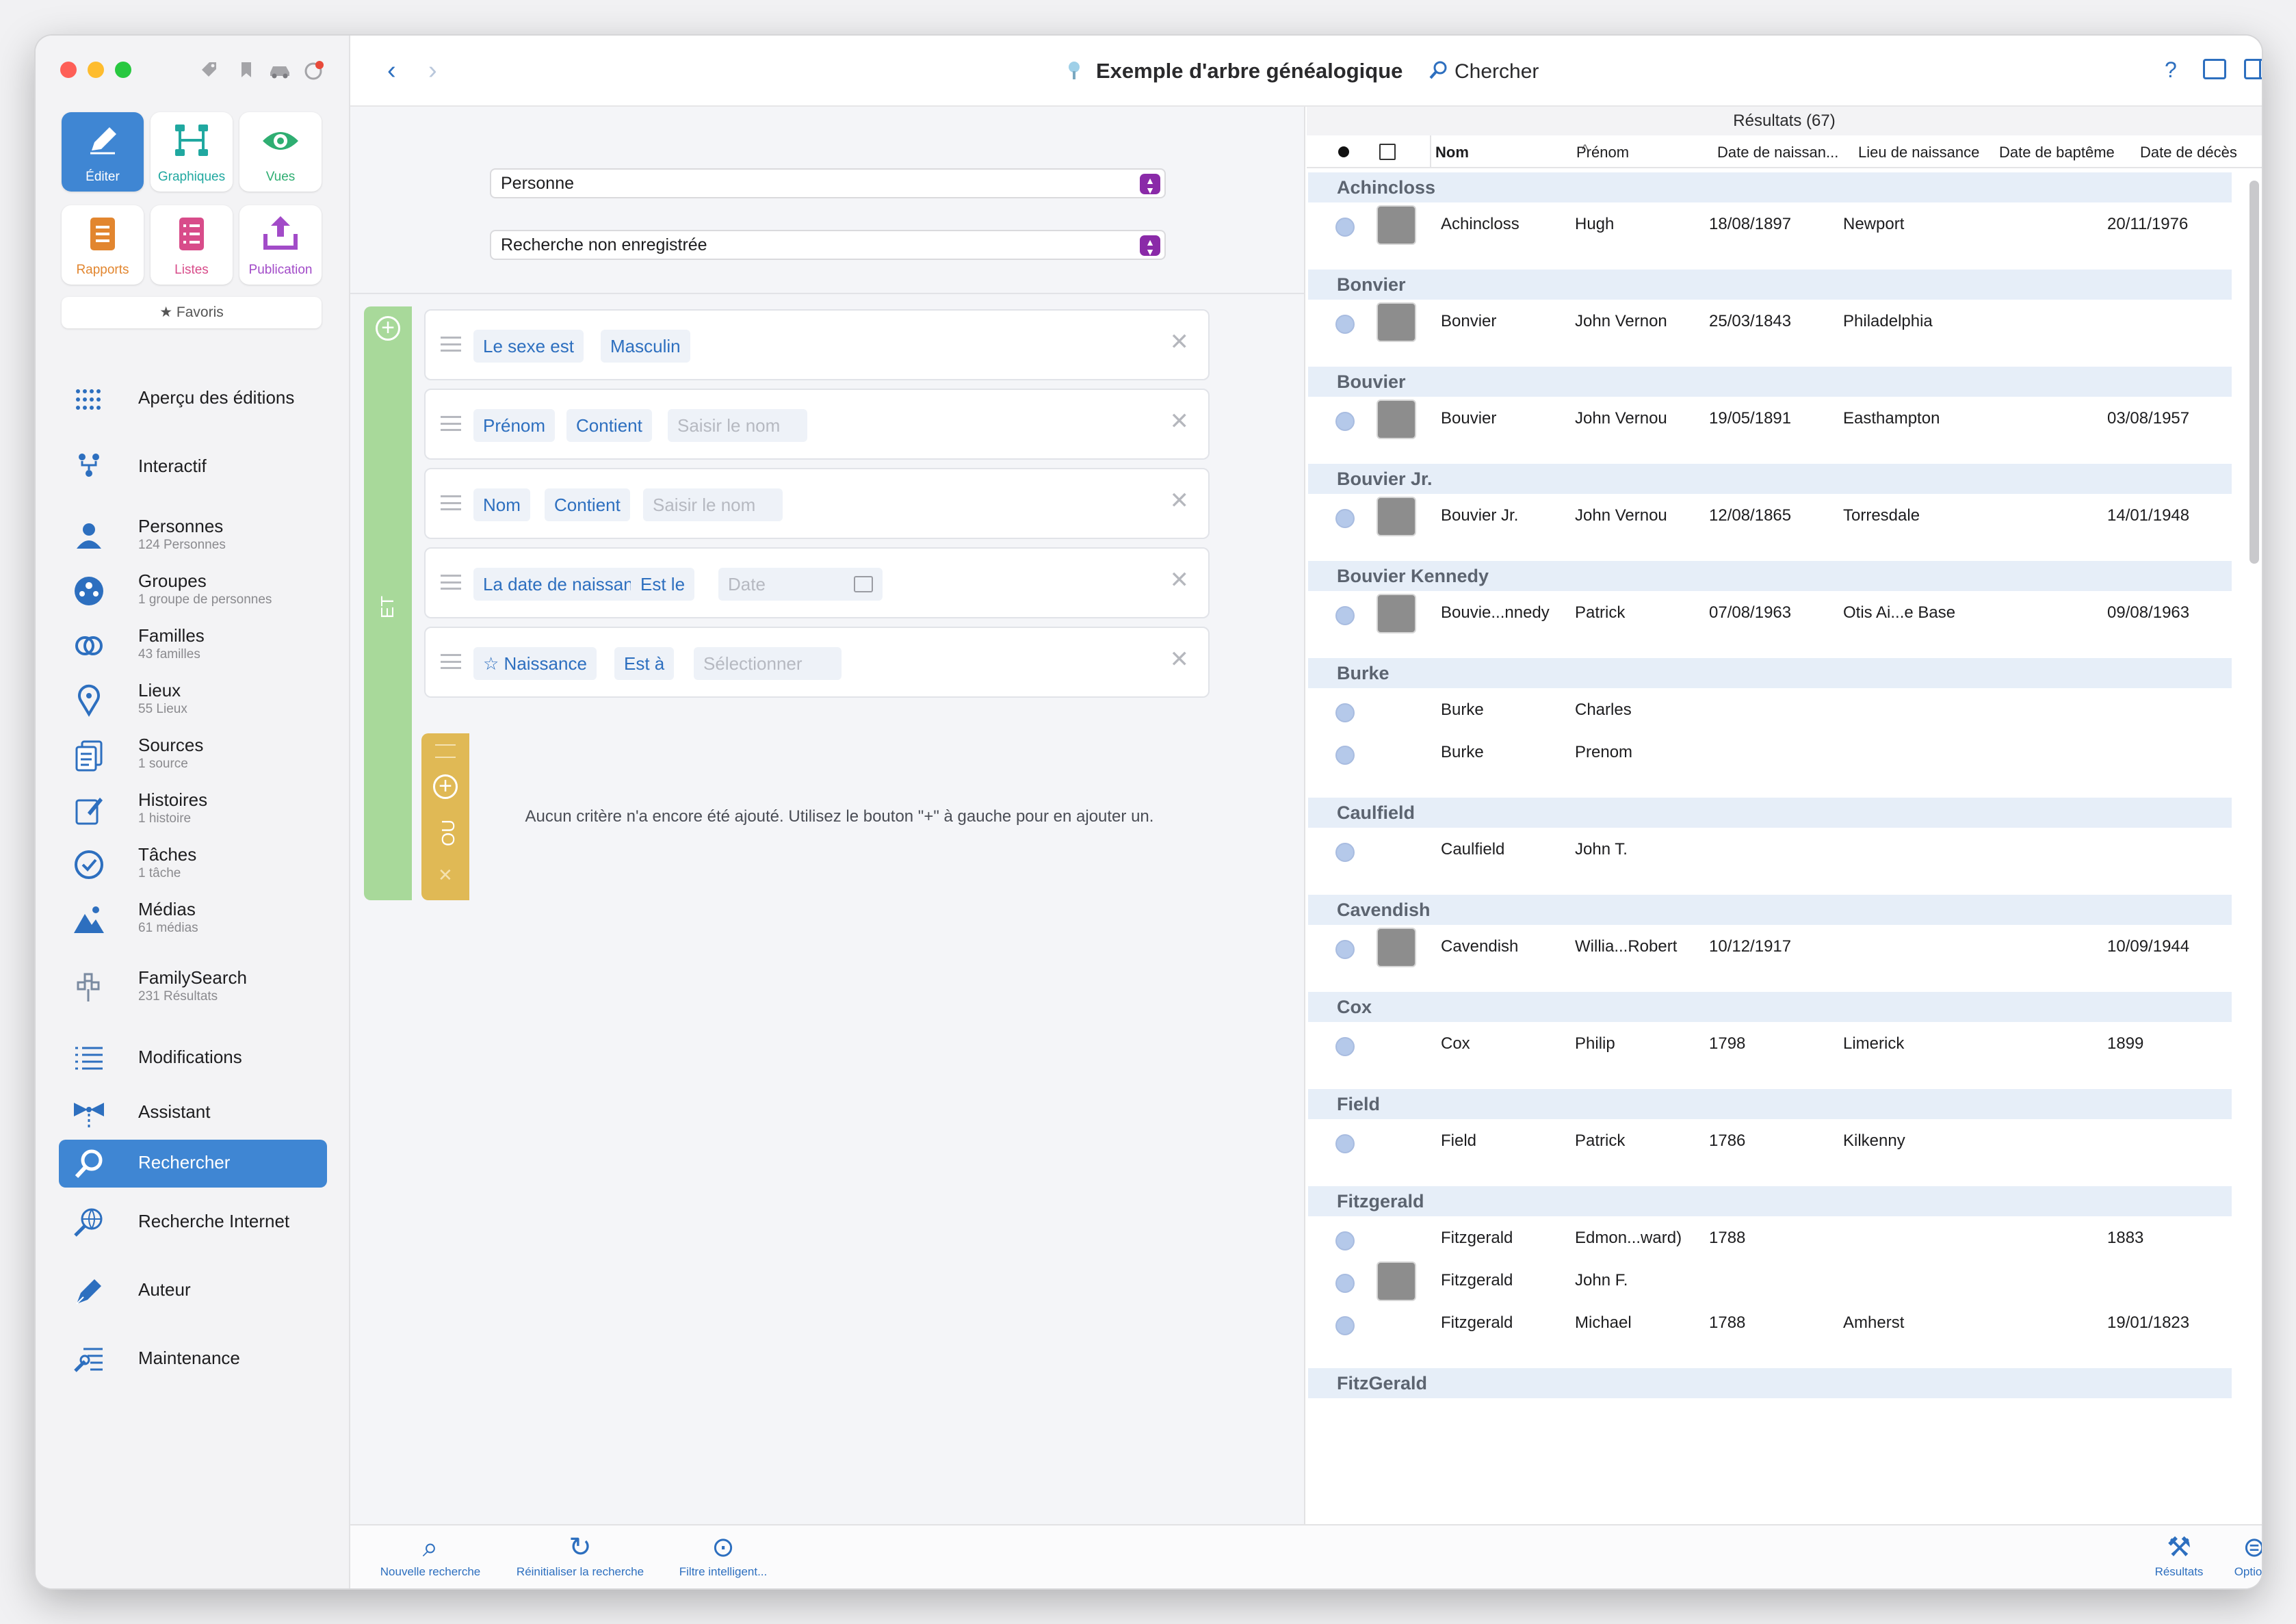 The width and height of the screenshot is (2296, 1624). I want to click on result-row: Burke Prenom, so click(1770, 753).